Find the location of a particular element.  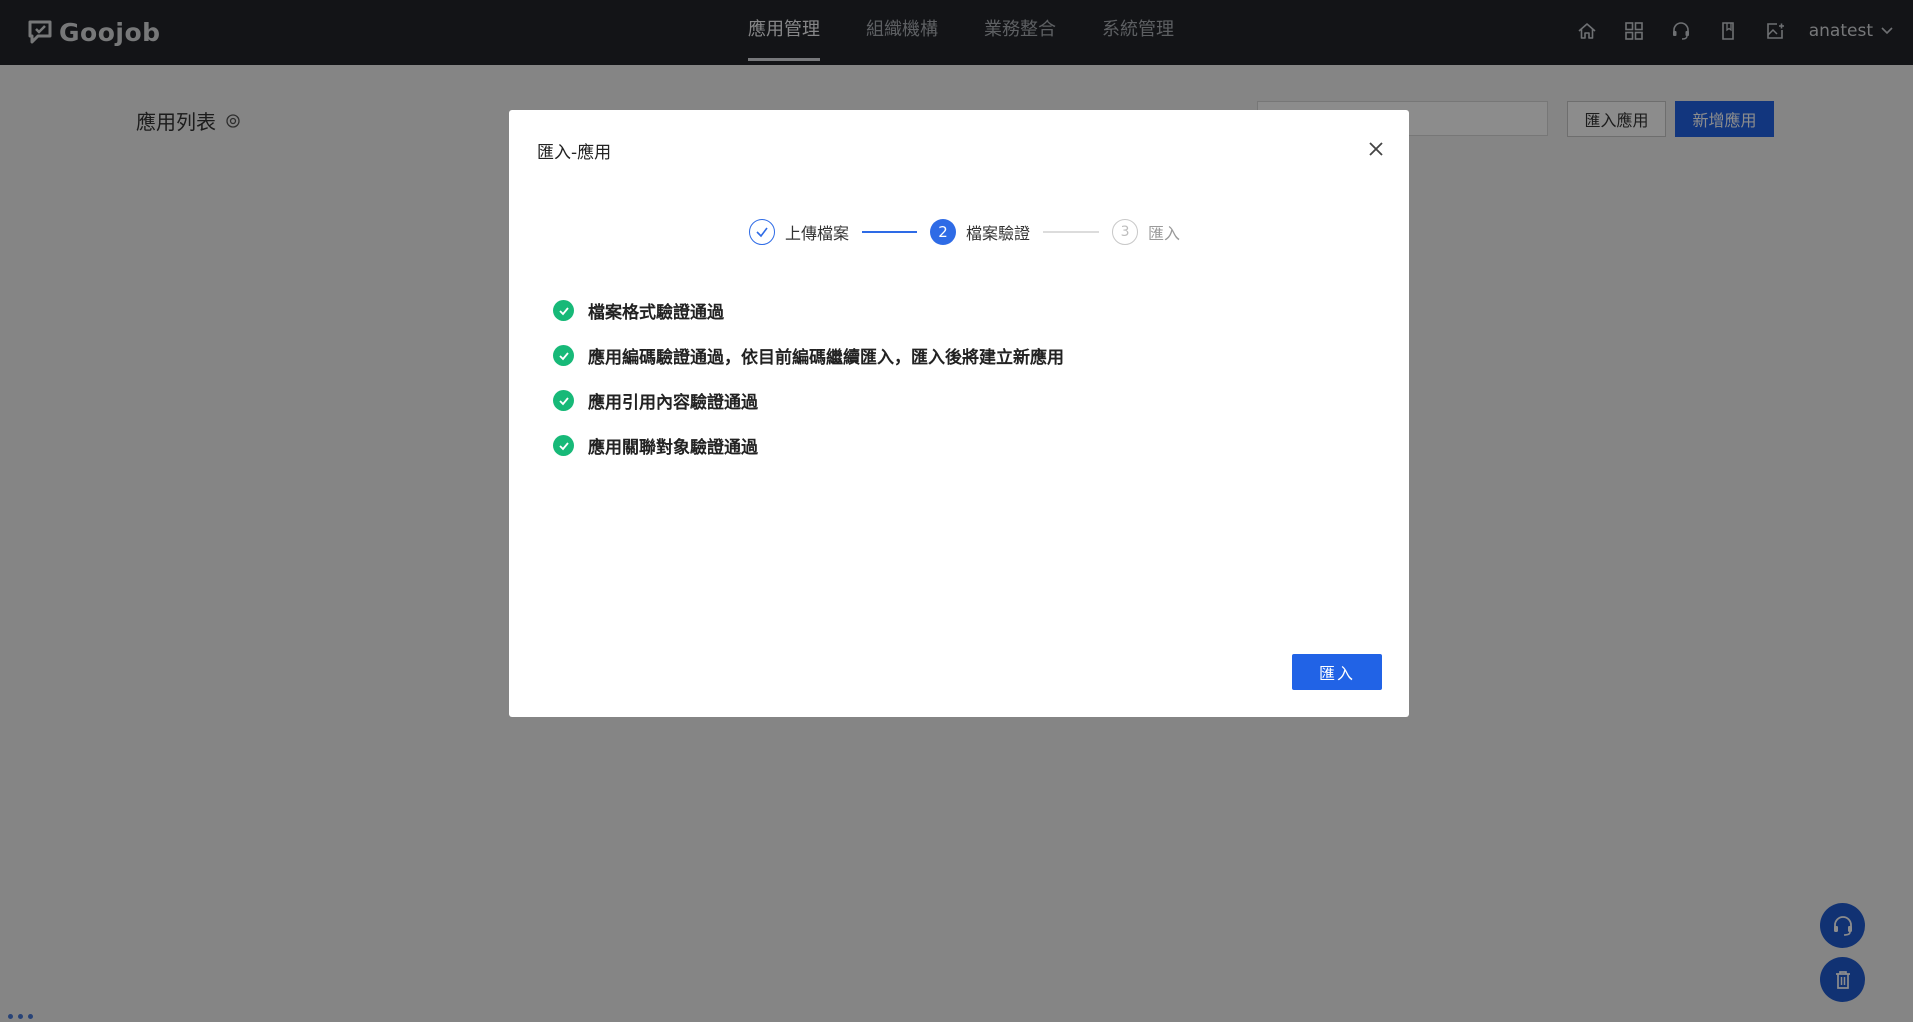

check-icon is located at coordinates (762, 232).